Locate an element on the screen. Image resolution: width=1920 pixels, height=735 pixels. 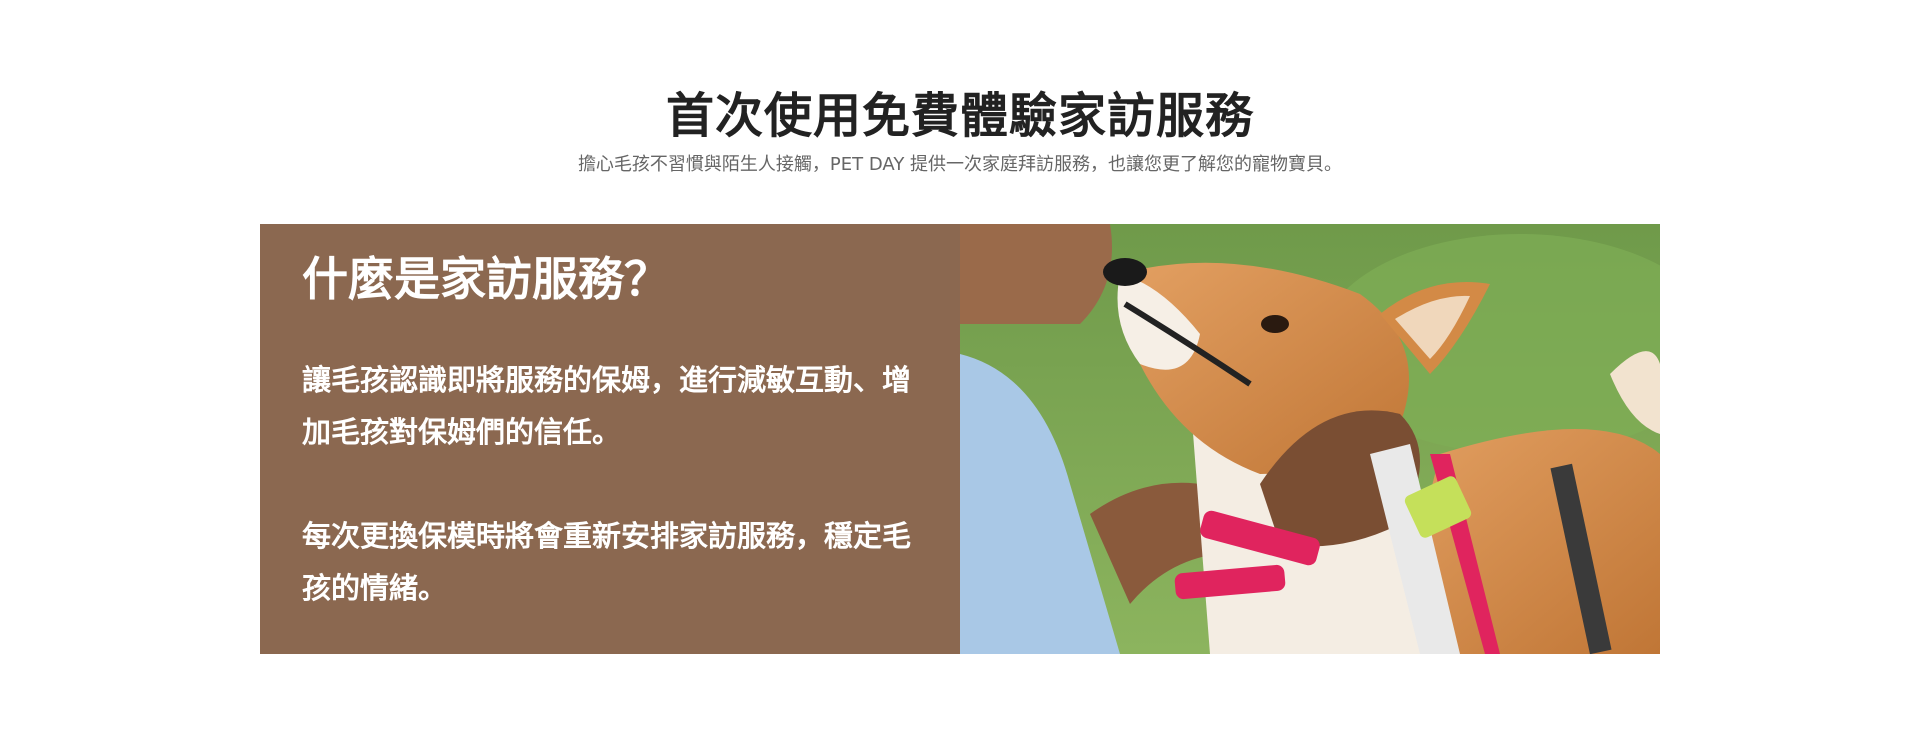
card-title: 什麼是家訪服務？ is located at coordinates (486, 279).